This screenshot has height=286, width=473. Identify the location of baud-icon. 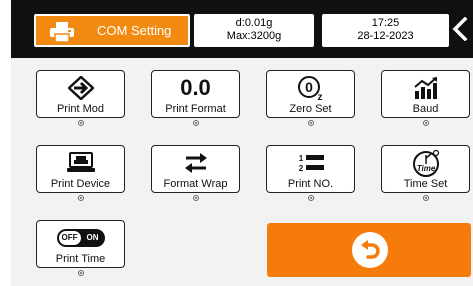
(425, 88).